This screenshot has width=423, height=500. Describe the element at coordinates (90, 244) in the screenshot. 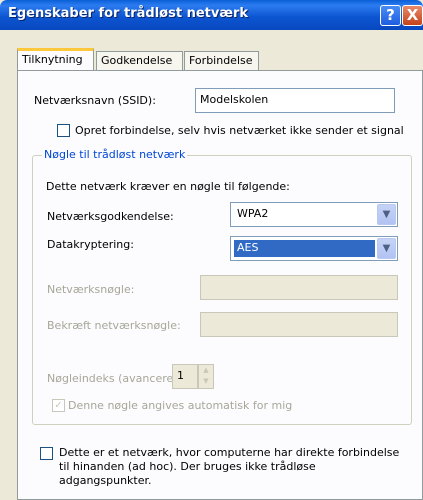

I see `encryption-label: Datakryptering:` at that location.